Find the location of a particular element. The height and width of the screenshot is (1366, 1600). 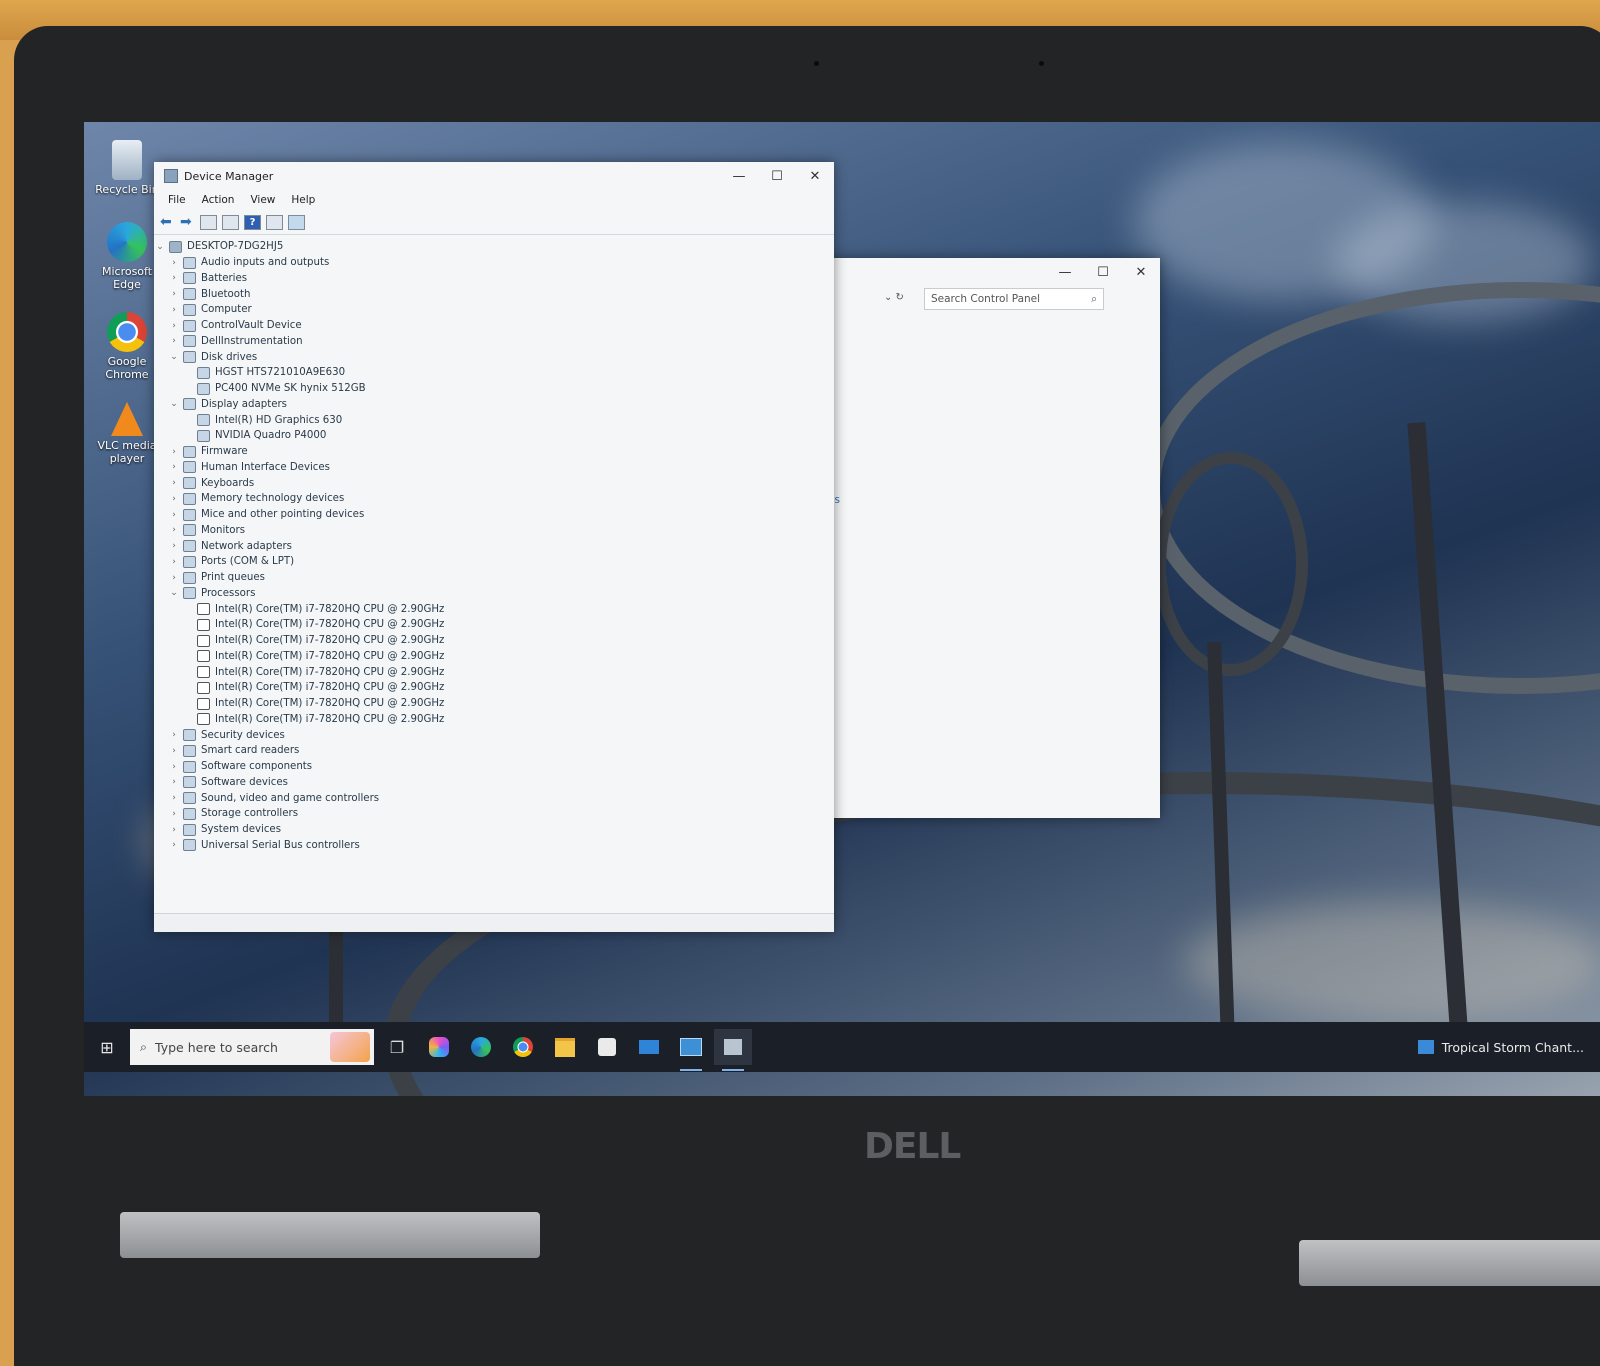

taskbar-search-input: ⌕ Type here to search is located at coordinates (252, 1047).